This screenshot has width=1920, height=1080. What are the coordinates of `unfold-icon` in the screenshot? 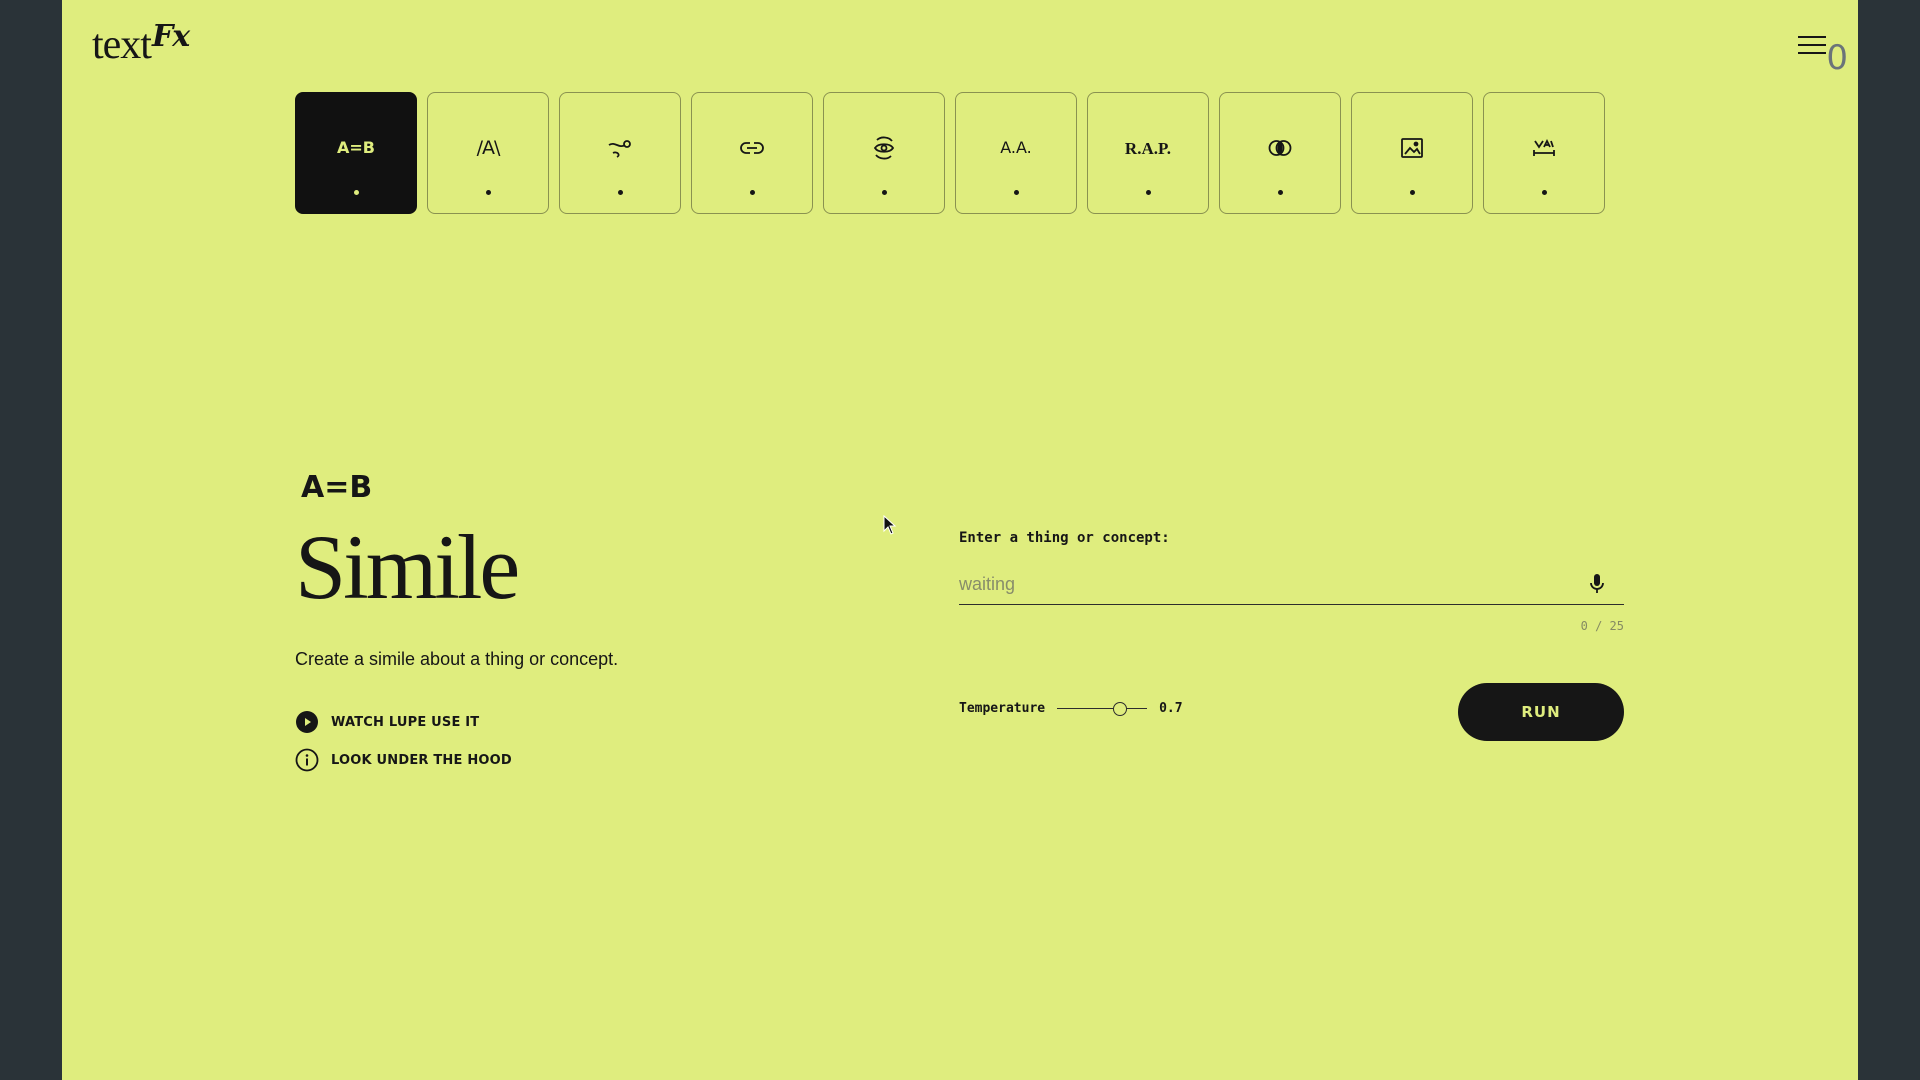 It's located at (1544, 148).